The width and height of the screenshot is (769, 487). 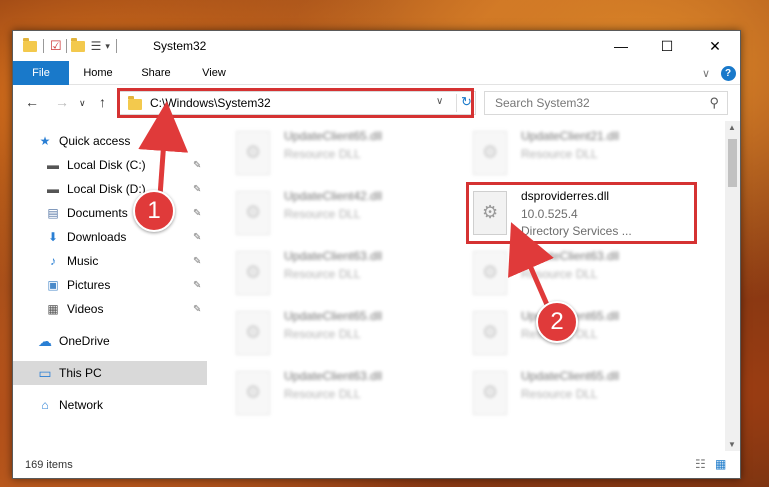 I want to click on sidebar-item-label: Videos, so click(x=85, y=309).